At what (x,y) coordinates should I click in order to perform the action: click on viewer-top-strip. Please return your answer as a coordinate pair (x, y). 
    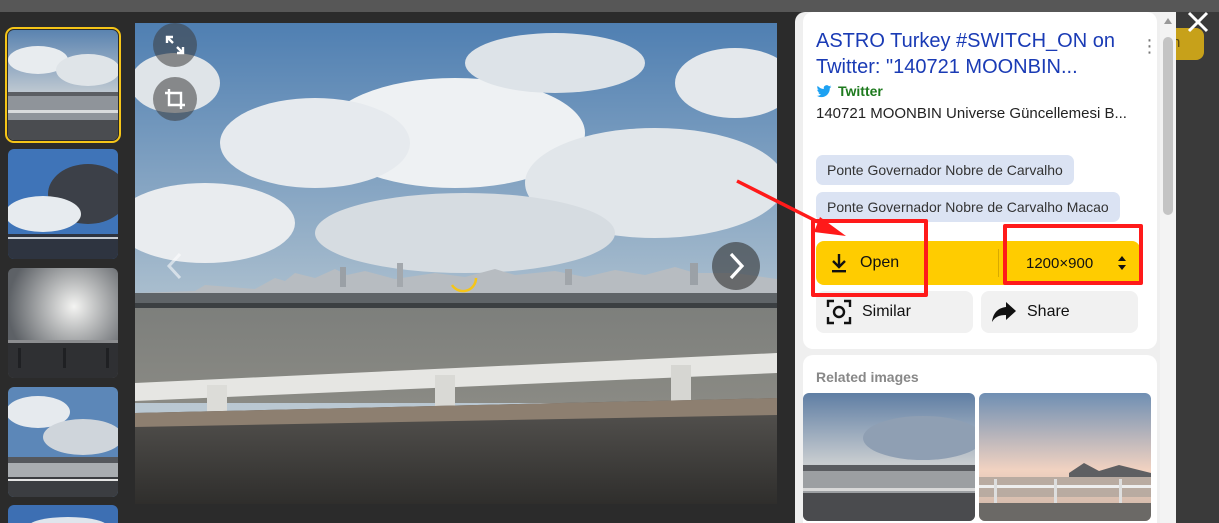
    Looking at the image, I should click on (609, 6).